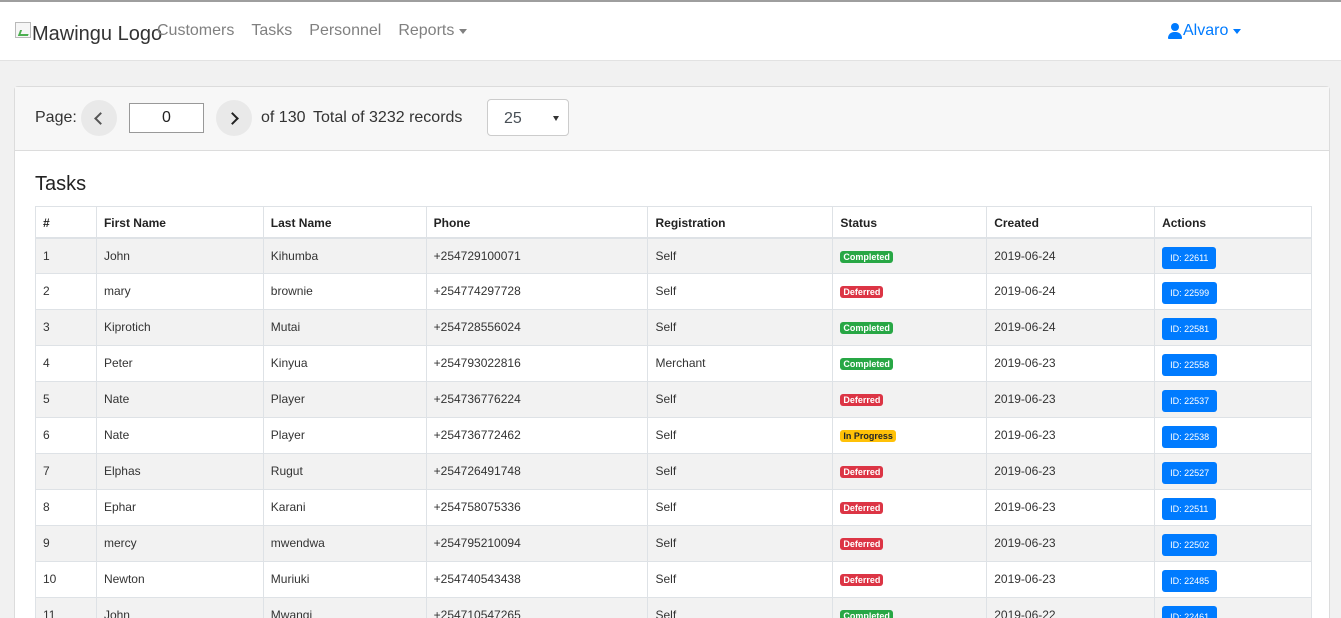 The height and width of the screenshot is (618, 1341). Describe the element at coordinates (97, 34) in the screenshot. I see `logo-alt-text: Mawingu Logo` at that location.